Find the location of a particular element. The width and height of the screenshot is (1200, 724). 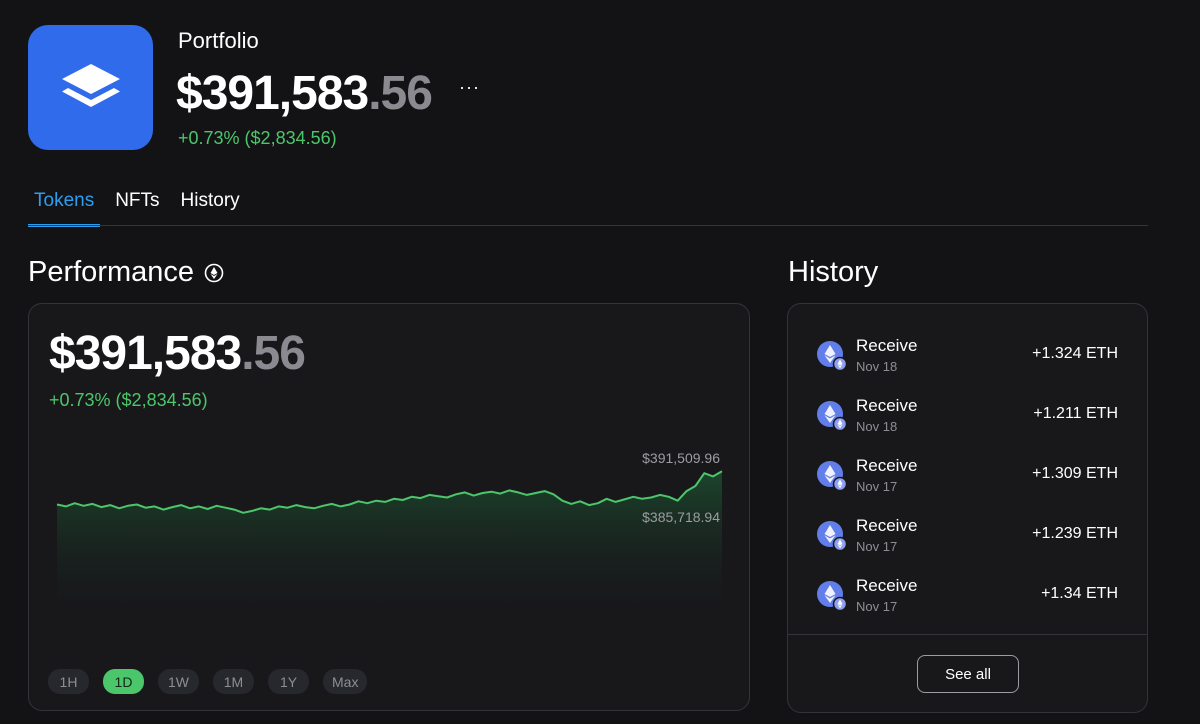

tab-bar: Tokens NFTs History is located at coordinates (137, 208).